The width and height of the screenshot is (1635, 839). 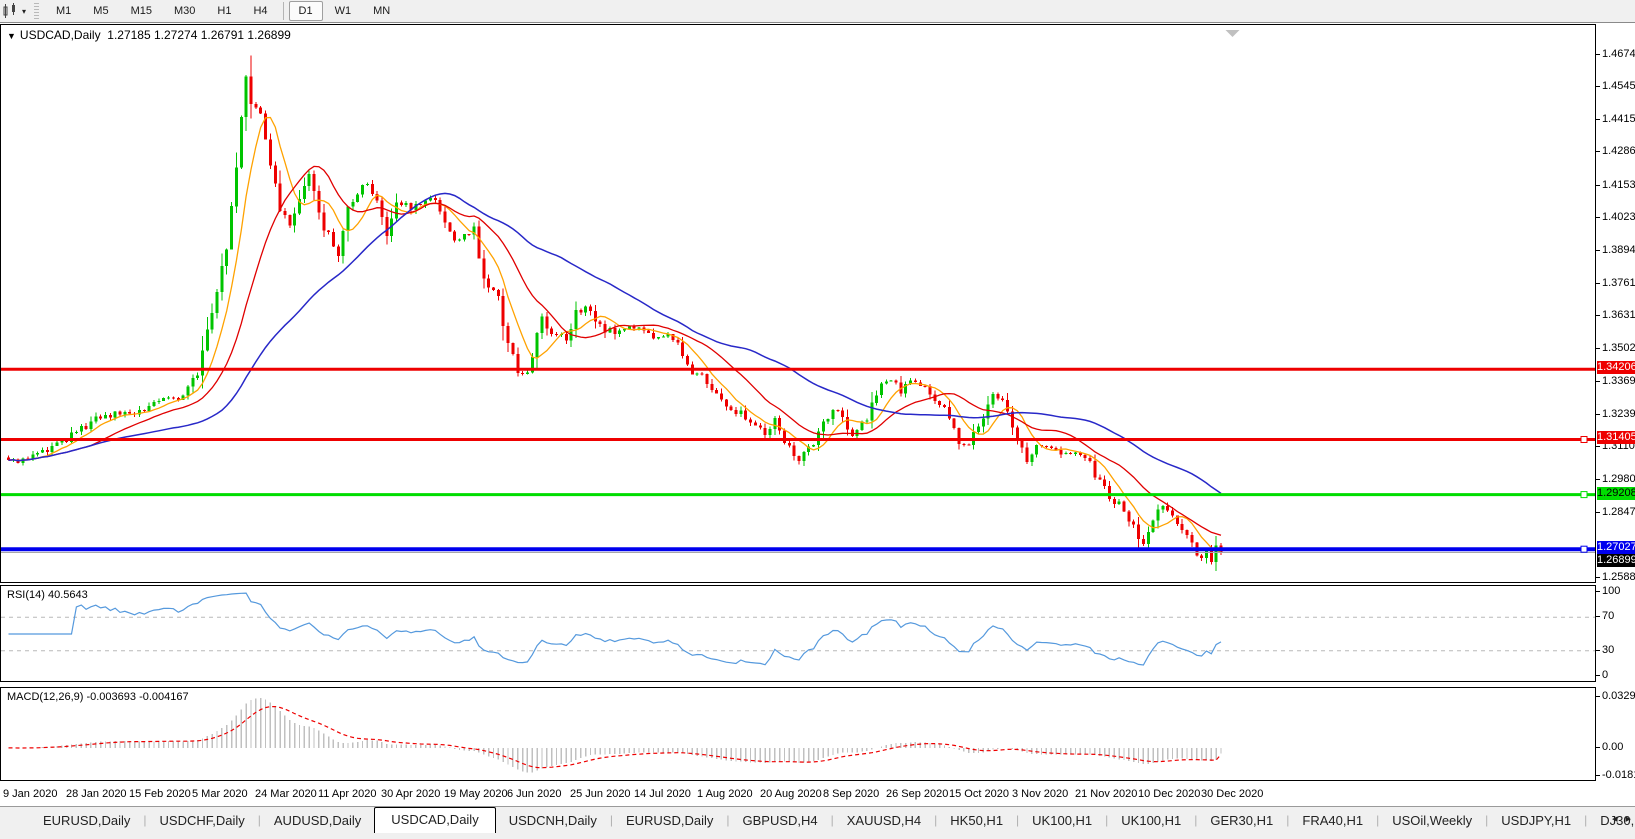 What do you see at coordinates (63, 11) in the screenshot?
I see `timeframe-button-m1: M1` at bounding box center [63, 11].